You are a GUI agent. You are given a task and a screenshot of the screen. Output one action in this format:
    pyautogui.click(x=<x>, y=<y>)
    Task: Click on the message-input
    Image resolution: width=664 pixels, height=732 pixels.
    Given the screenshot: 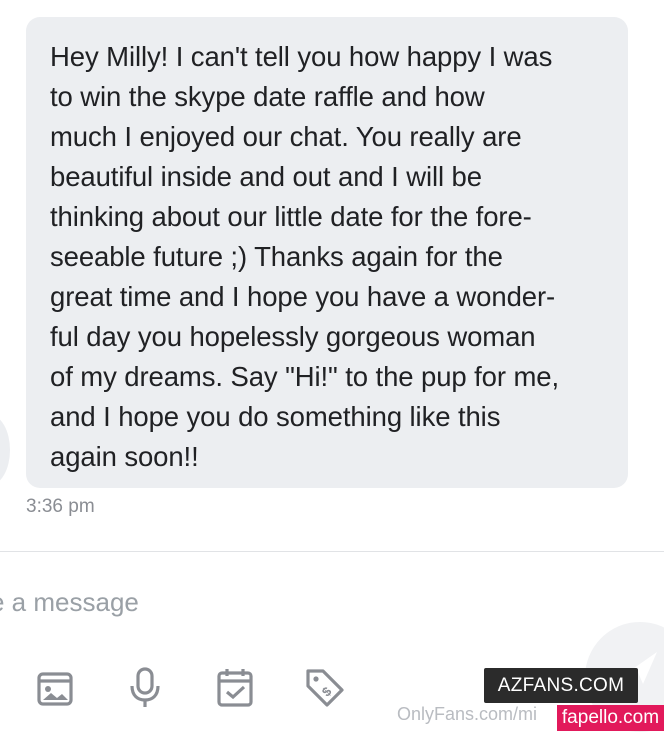 What is the action you would take?
    pyautogui.click(x=275, y=602)
    